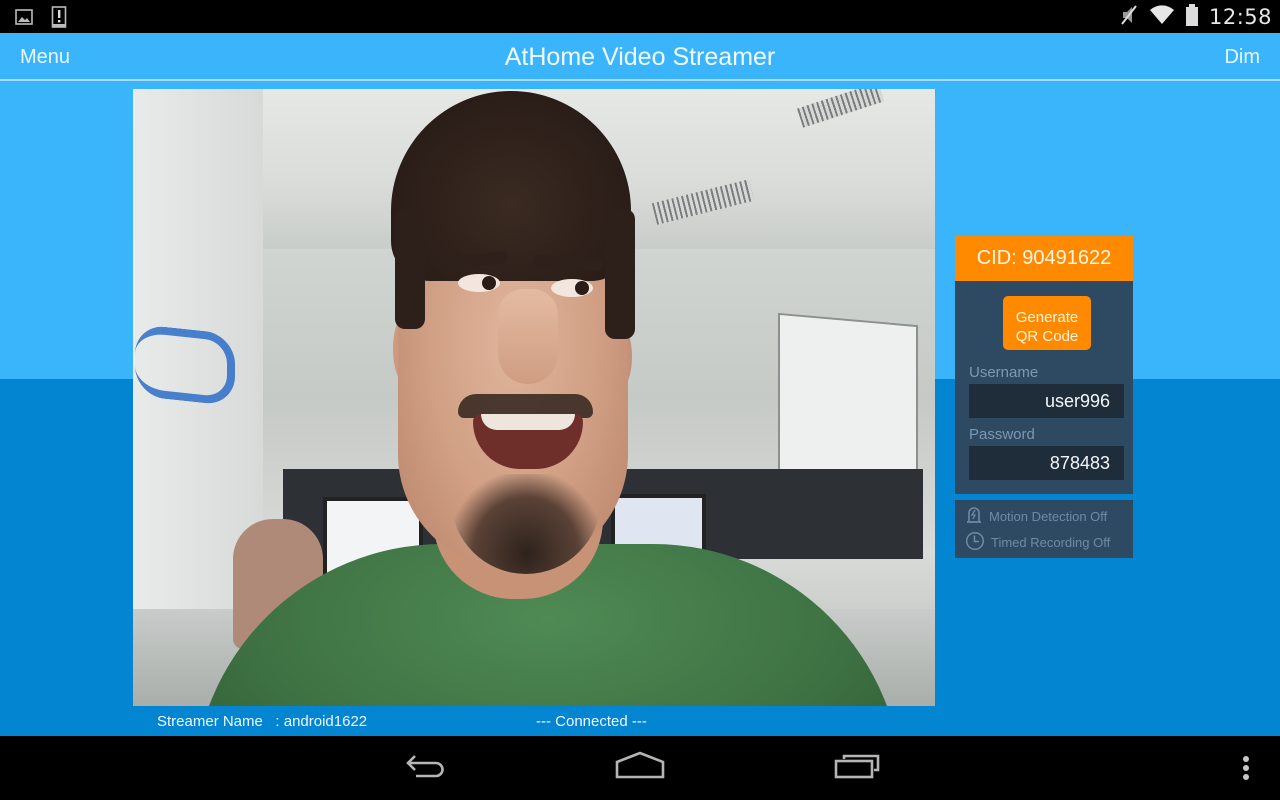 This screenshot has height=800, width=1280. Describe the element at coordinates (857, 770) in the screenshot. I see `recent-apps-icon` at that location.